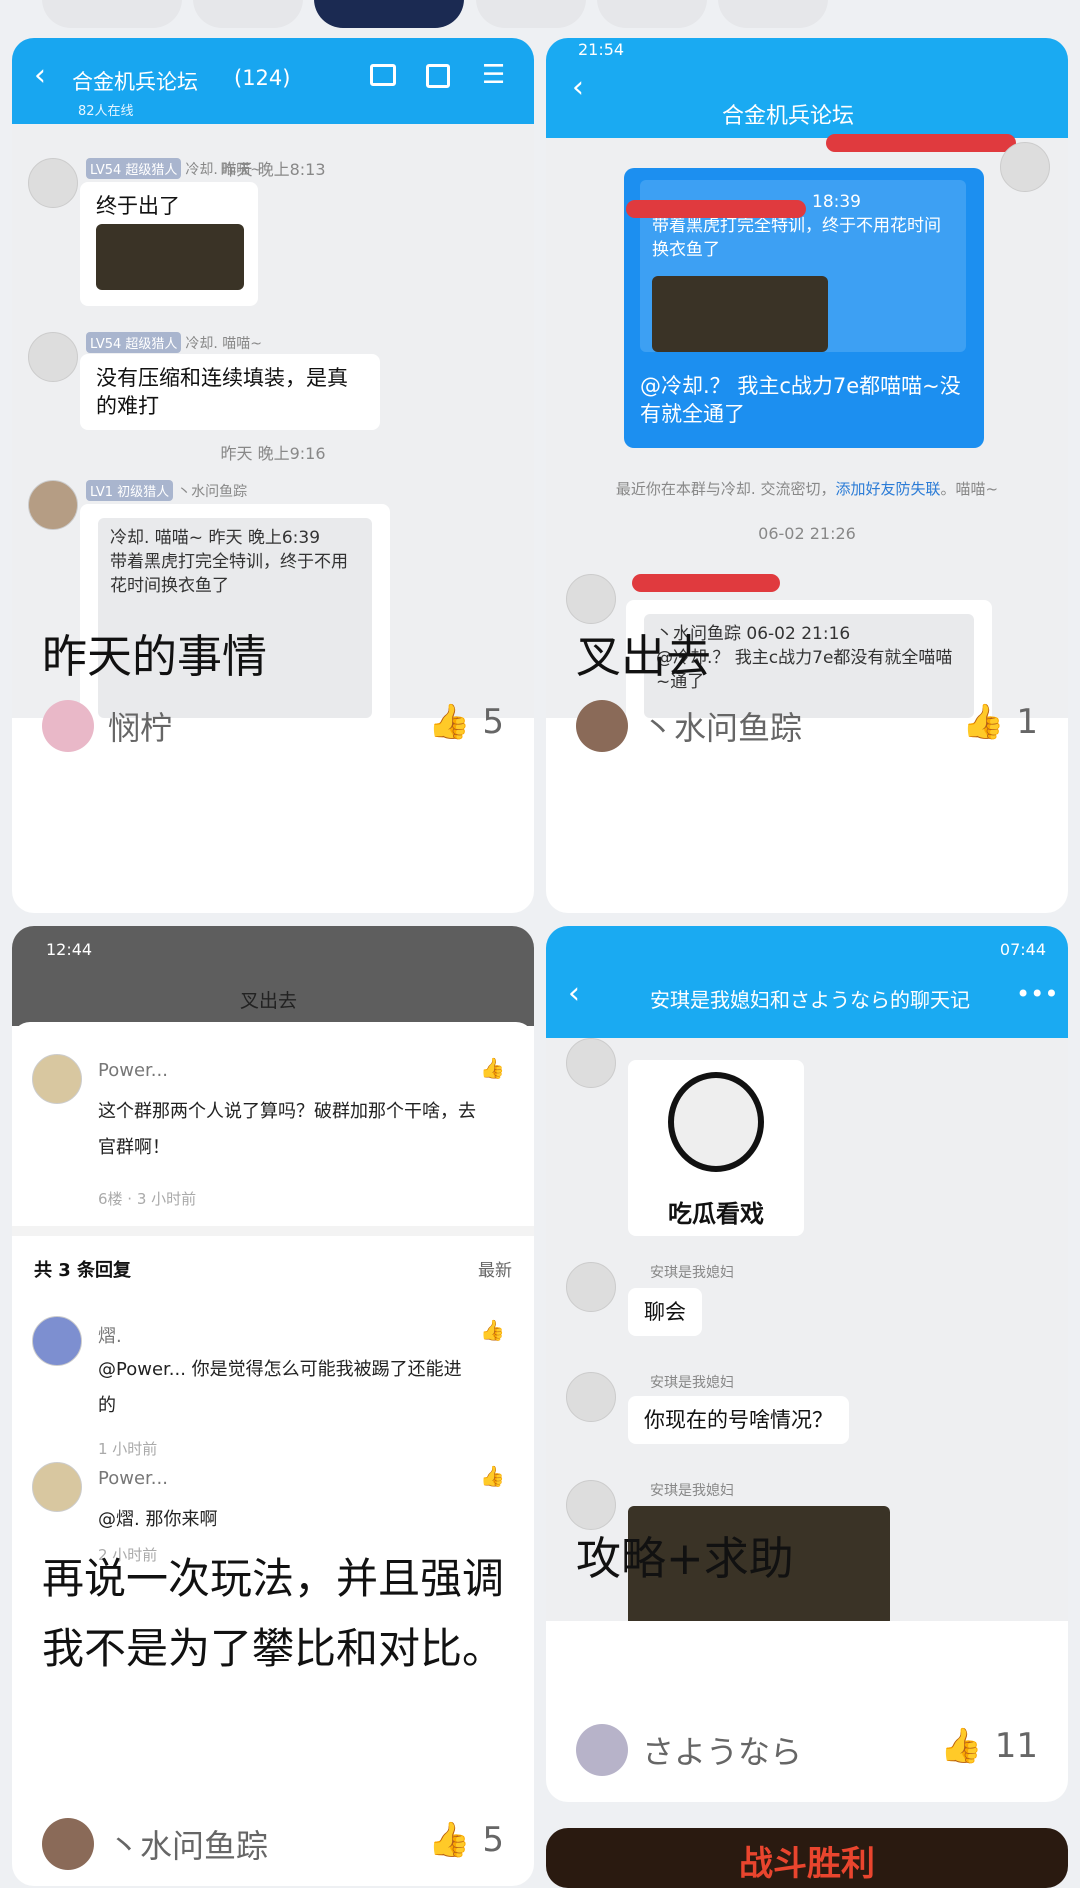 This screenshot has width=1080, height=1888. What do you see at coordinates (1027, 722) in the screenshot?
I see `like-count: 1` at bounding box center [1027, 722].